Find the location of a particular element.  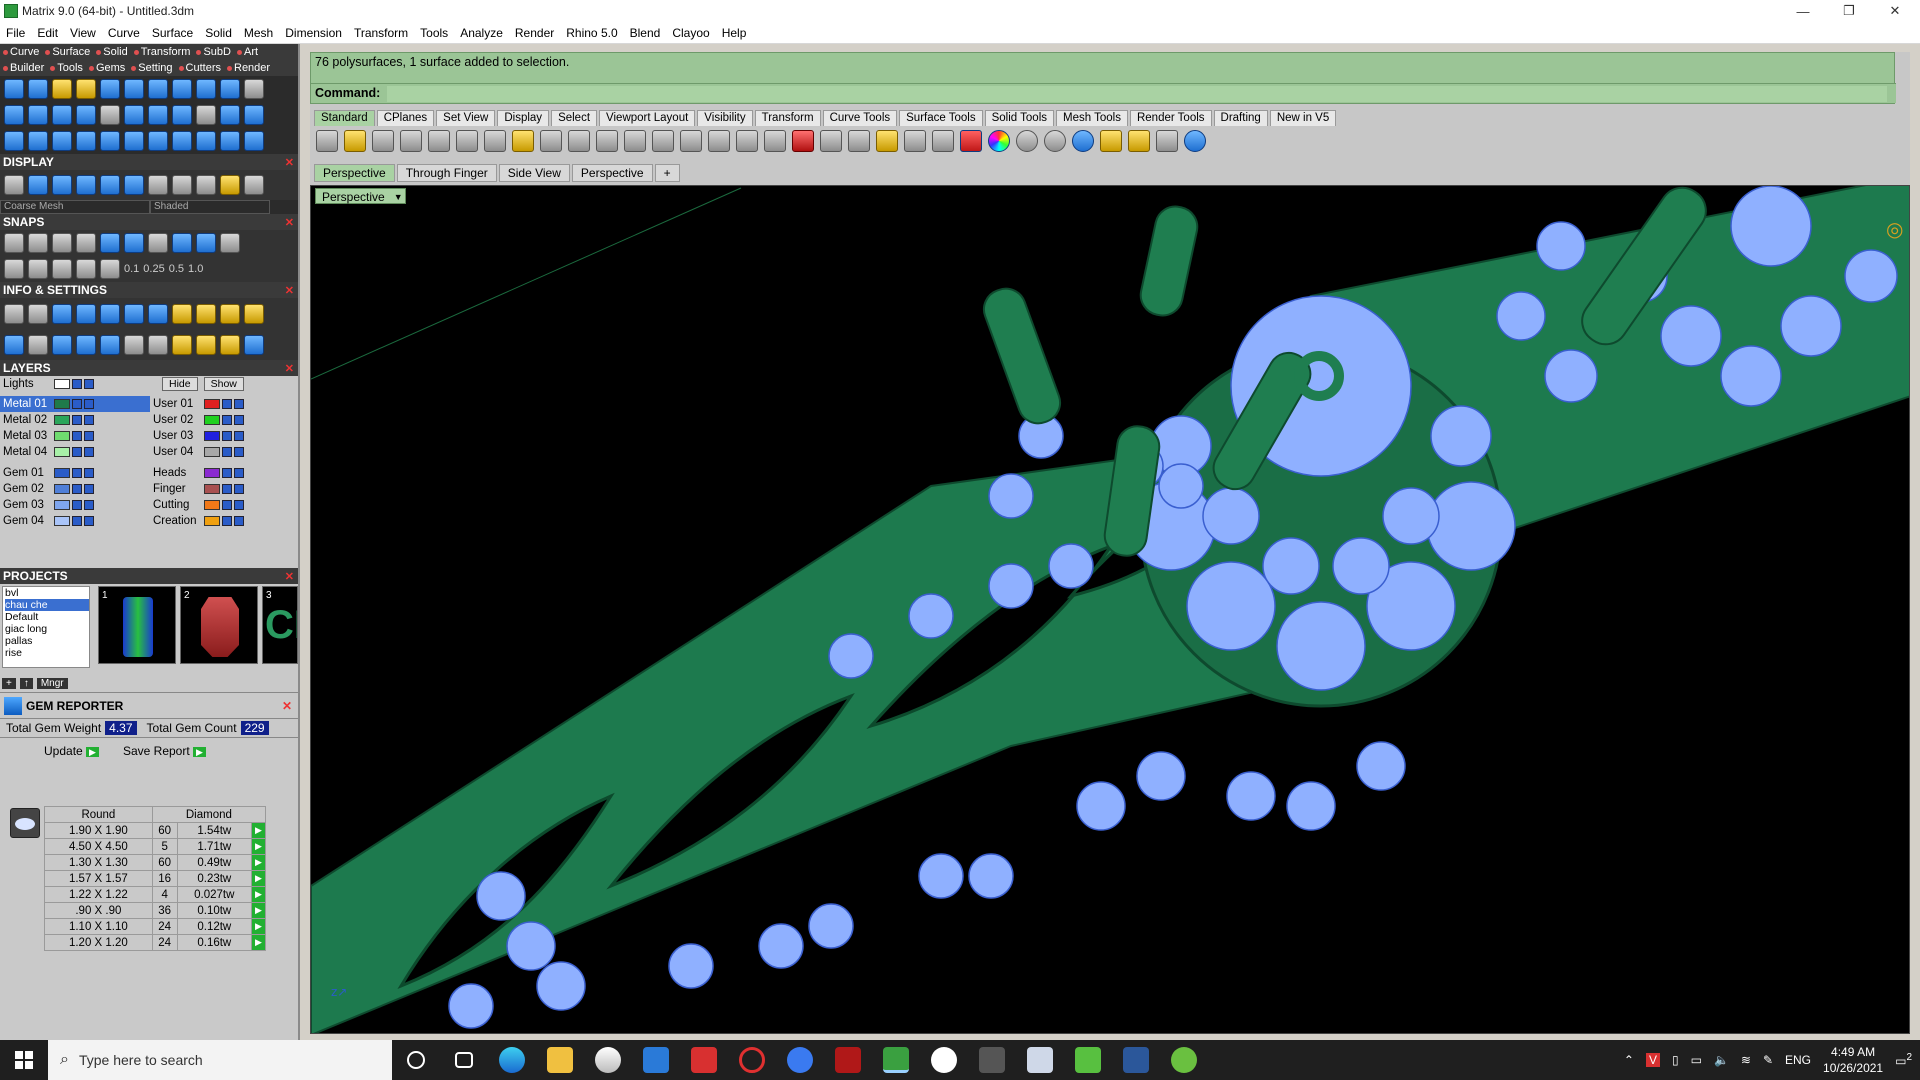

move-tool-icon is located at coordinates (86, 141).